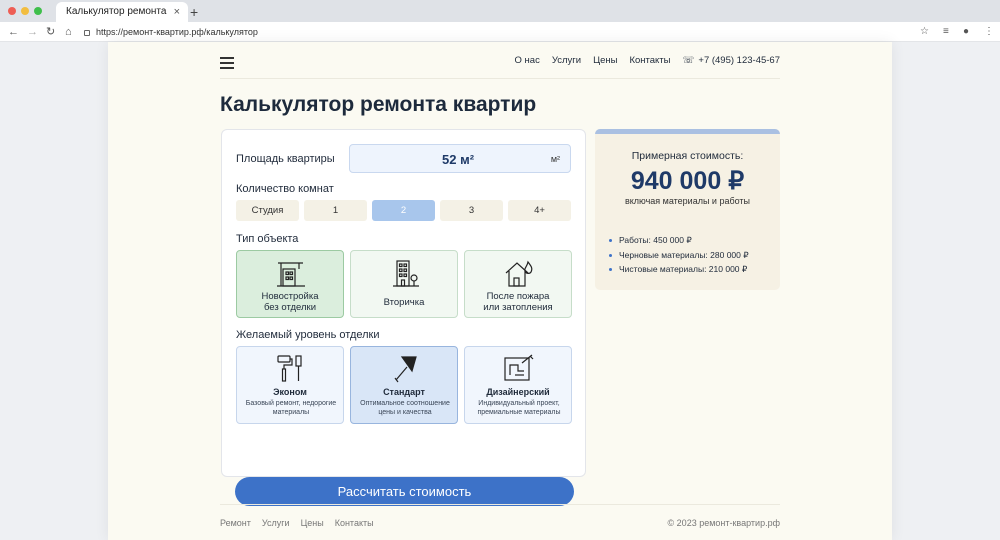  Describe the element at coordinates (12, 11) in the screenshot. I see `close-window-dot` at that location.